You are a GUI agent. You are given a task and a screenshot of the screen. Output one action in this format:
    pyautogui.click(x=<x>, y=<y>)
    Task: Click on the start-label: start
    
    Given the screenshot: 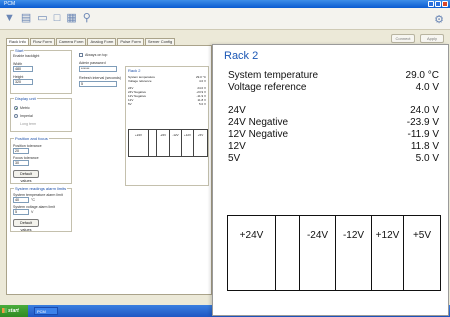 What is the action you would take?
    pyautogui.click(x=13, y=311)
    